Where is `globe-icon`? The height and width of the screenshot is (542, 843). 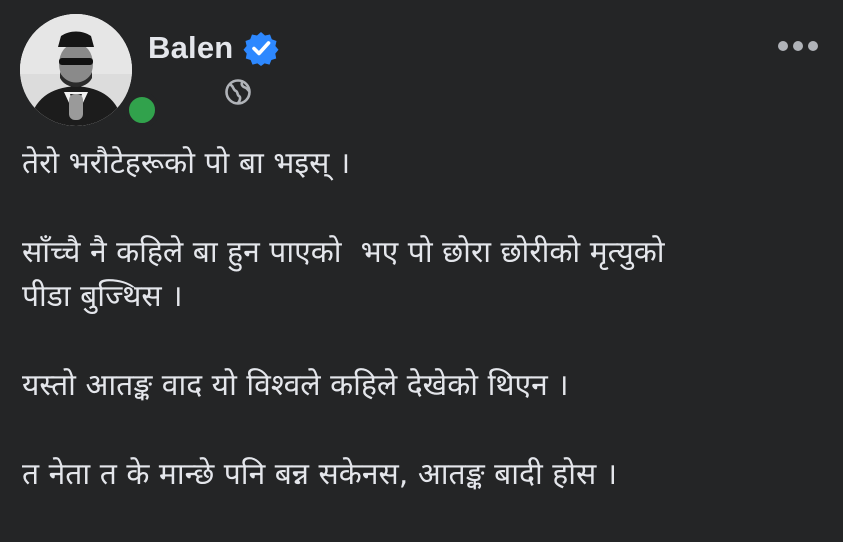 globe-icon is located at coordinates (238, 92).